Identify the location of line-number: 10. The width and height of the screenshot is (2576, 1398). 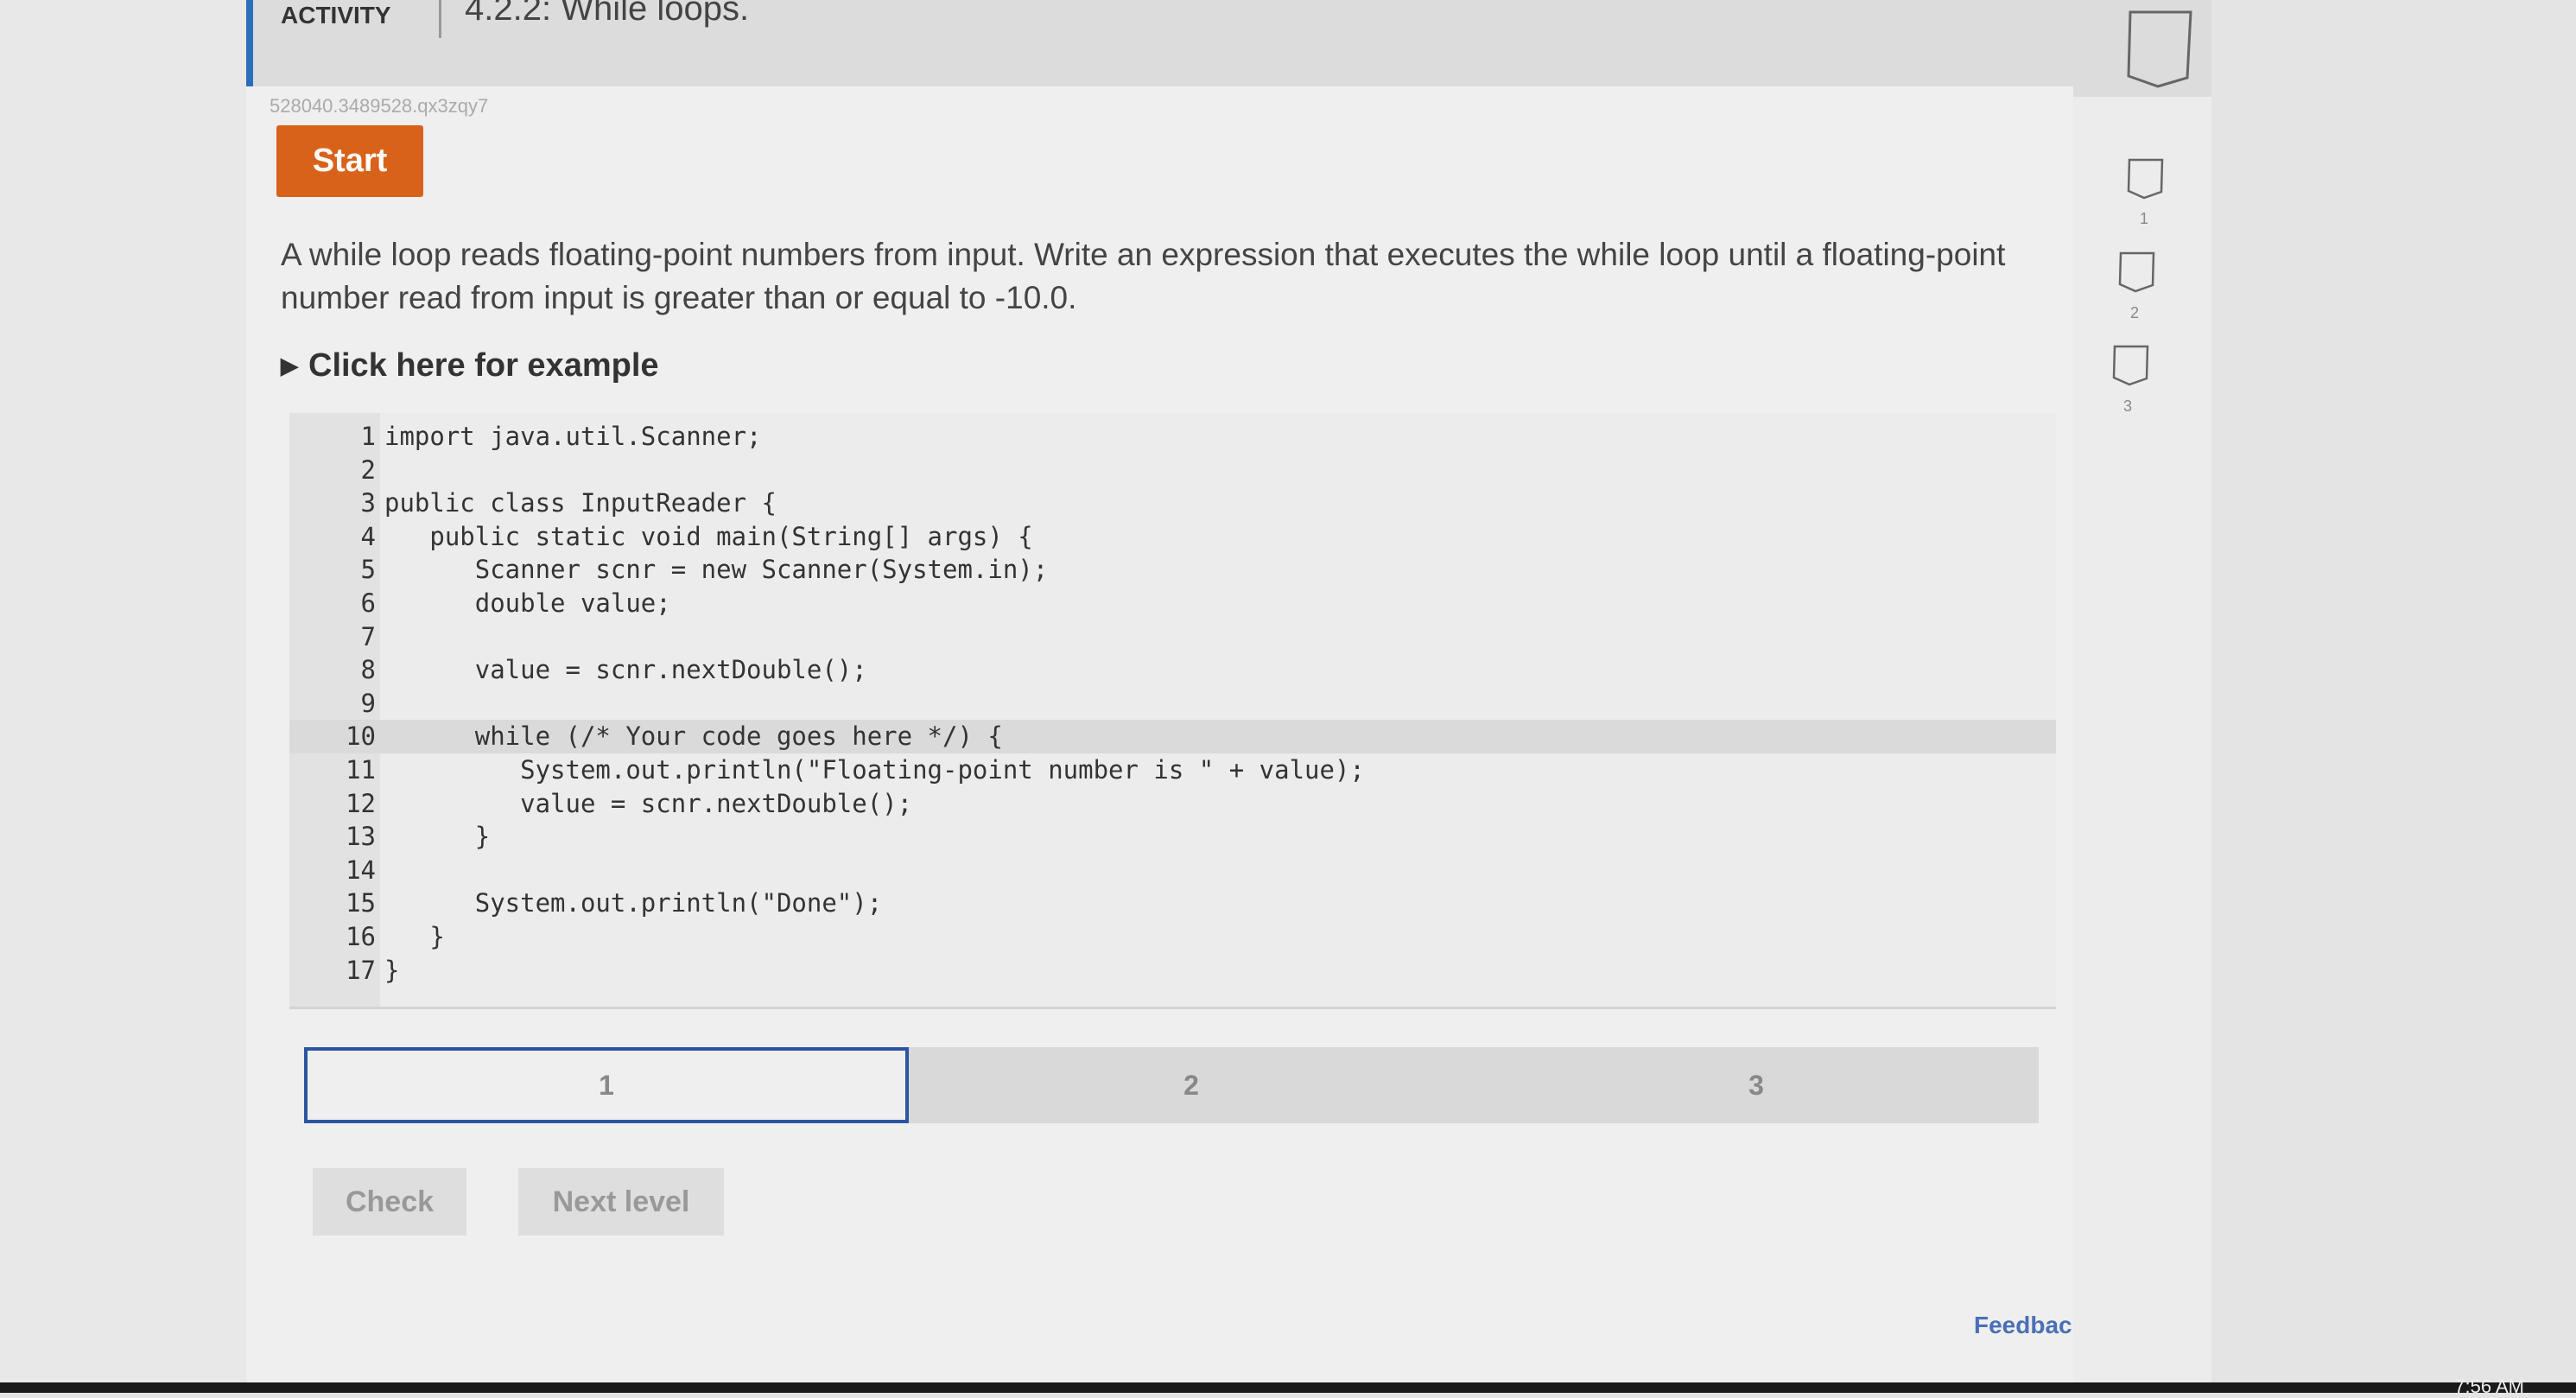
(361, 736).